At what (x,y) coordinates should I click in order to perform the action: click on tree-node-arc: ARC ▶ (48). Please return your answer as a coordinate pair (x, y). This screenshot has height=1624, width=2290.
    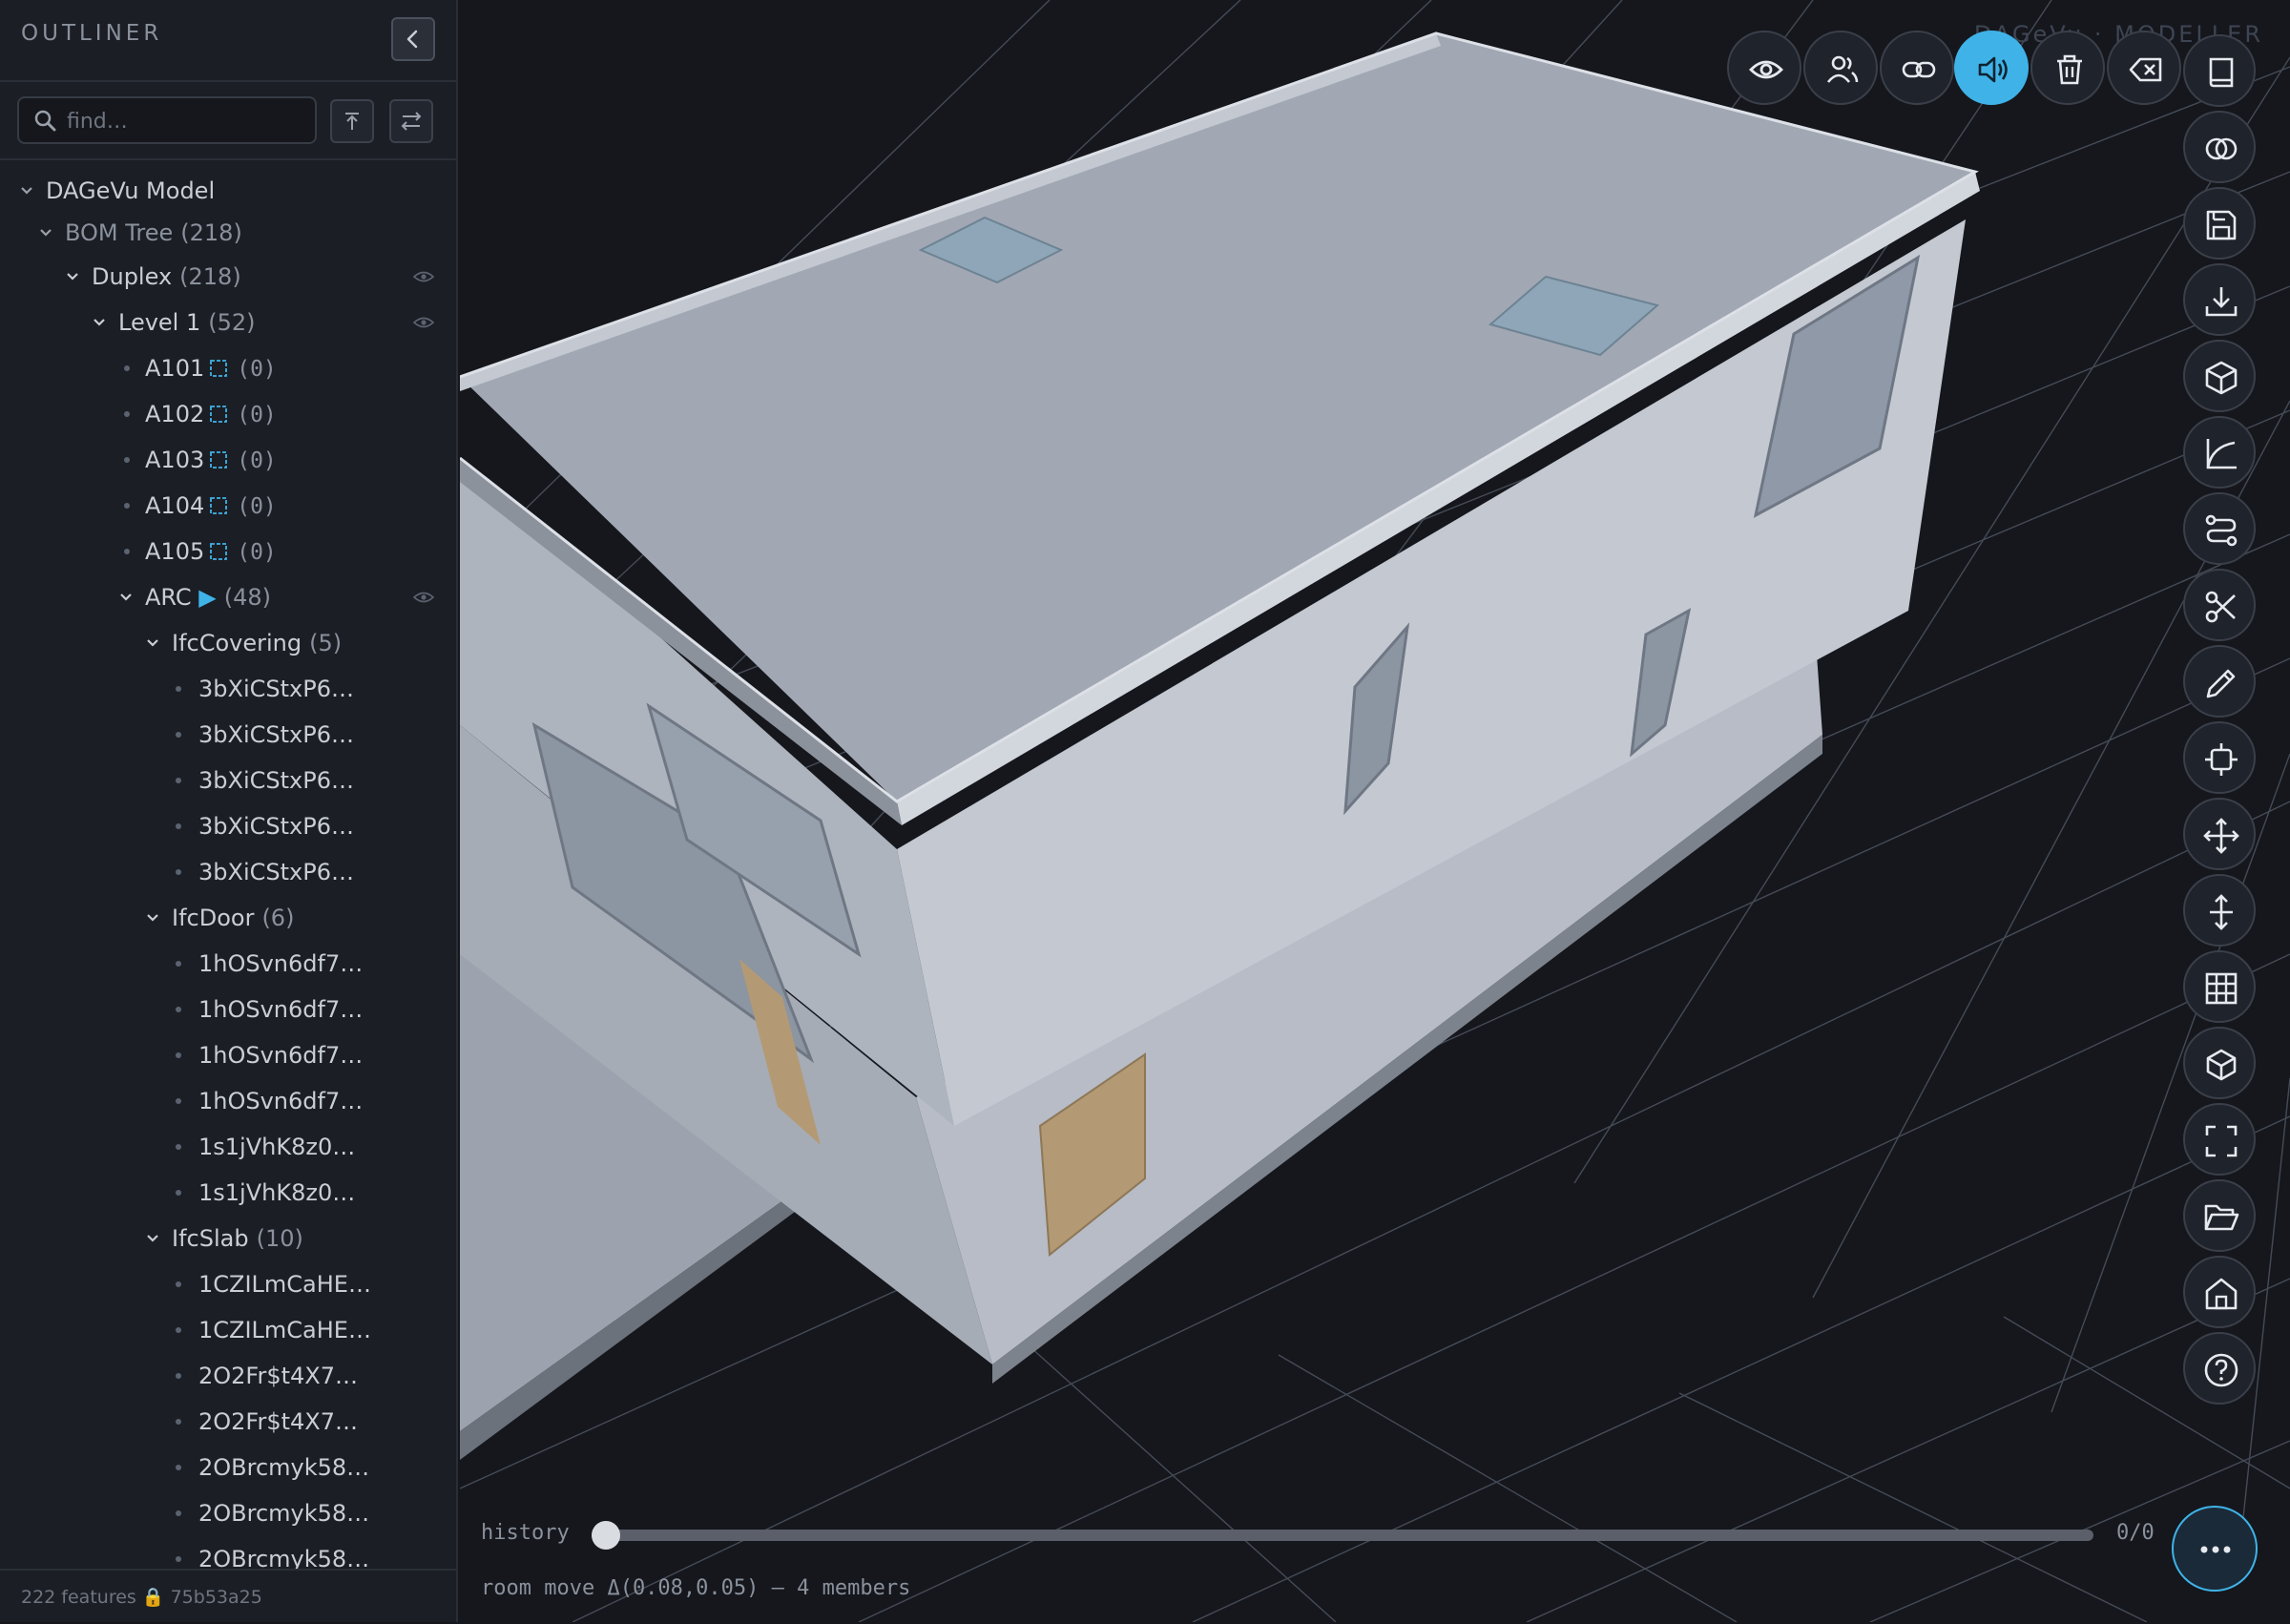
    Looking at the image, I should click on (228, 597).